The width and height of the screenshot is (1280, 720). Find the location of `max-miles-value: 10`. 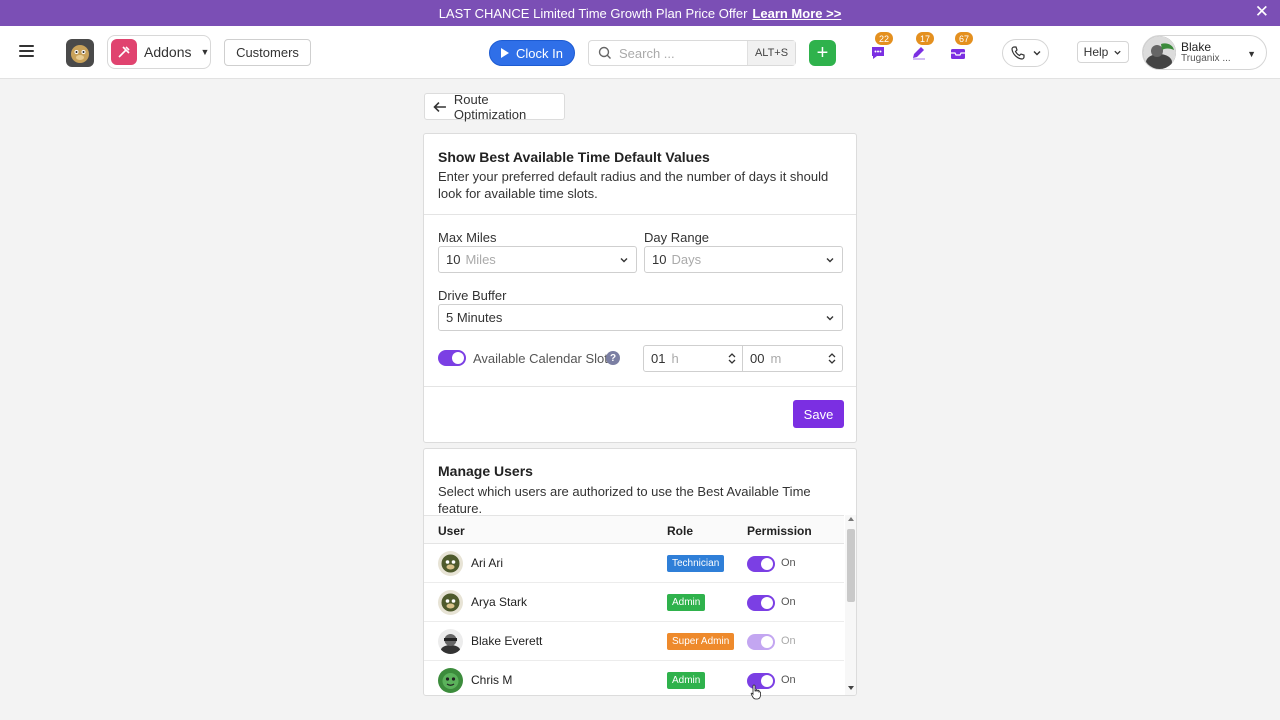

max-miles-value: 10 is located at coordinates (453, 259).